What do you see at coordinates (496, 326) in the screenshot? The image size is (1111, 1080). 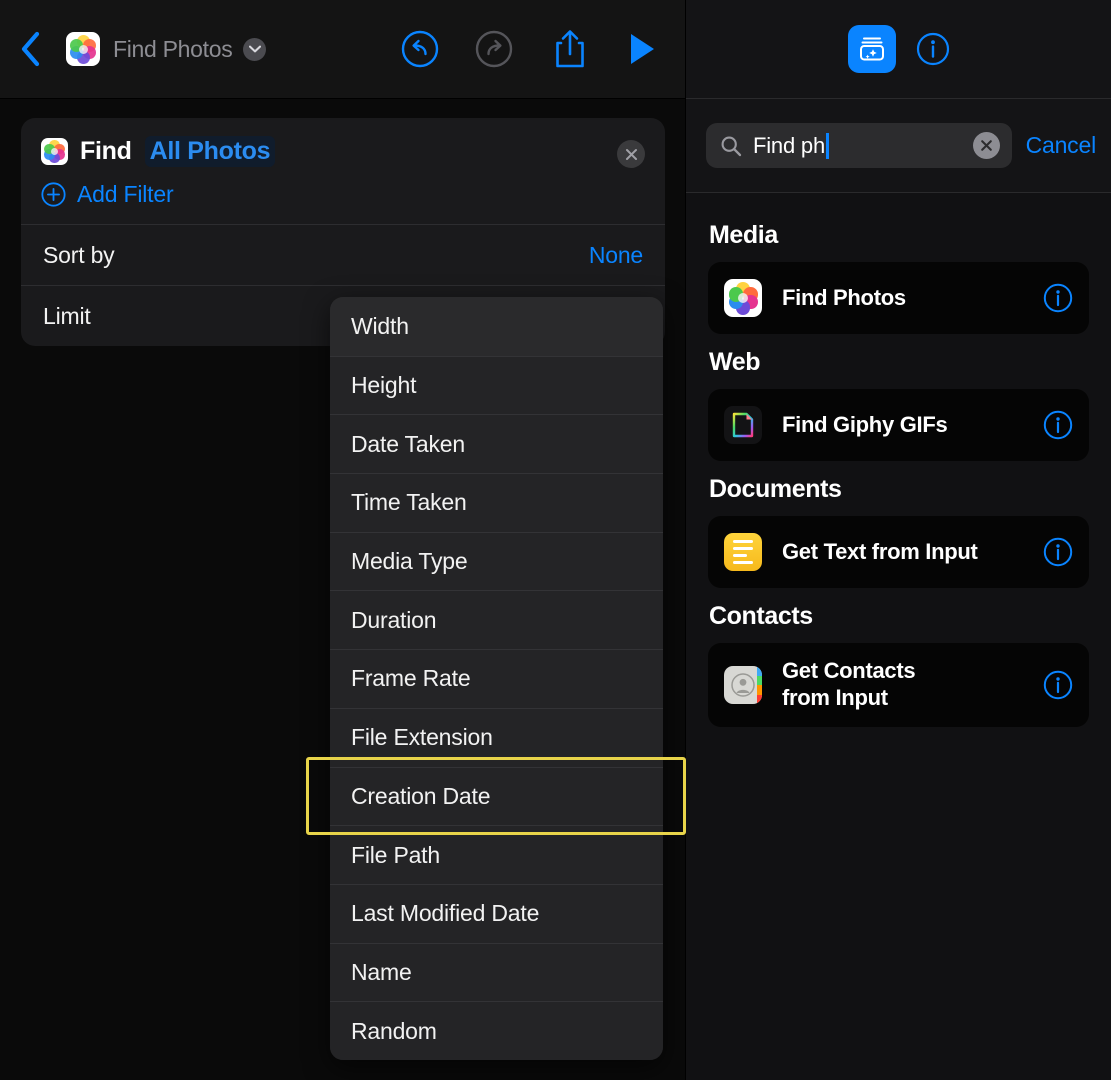 I see `menu-item-width: Width` at bounding box center [496, 326].